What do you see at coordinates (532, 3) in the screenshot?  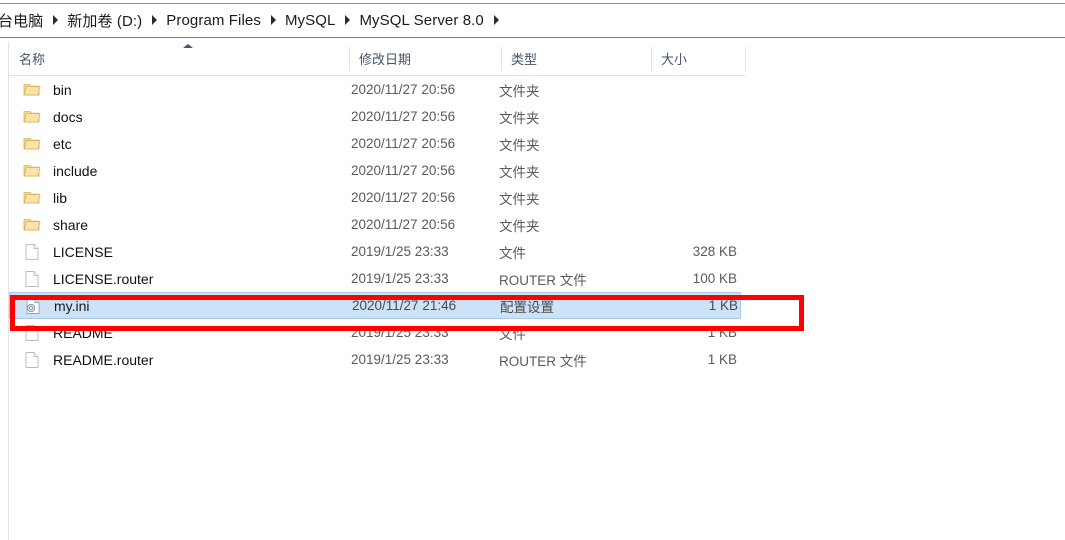 I see `window-top-divider` at bounding box center [532, 3].